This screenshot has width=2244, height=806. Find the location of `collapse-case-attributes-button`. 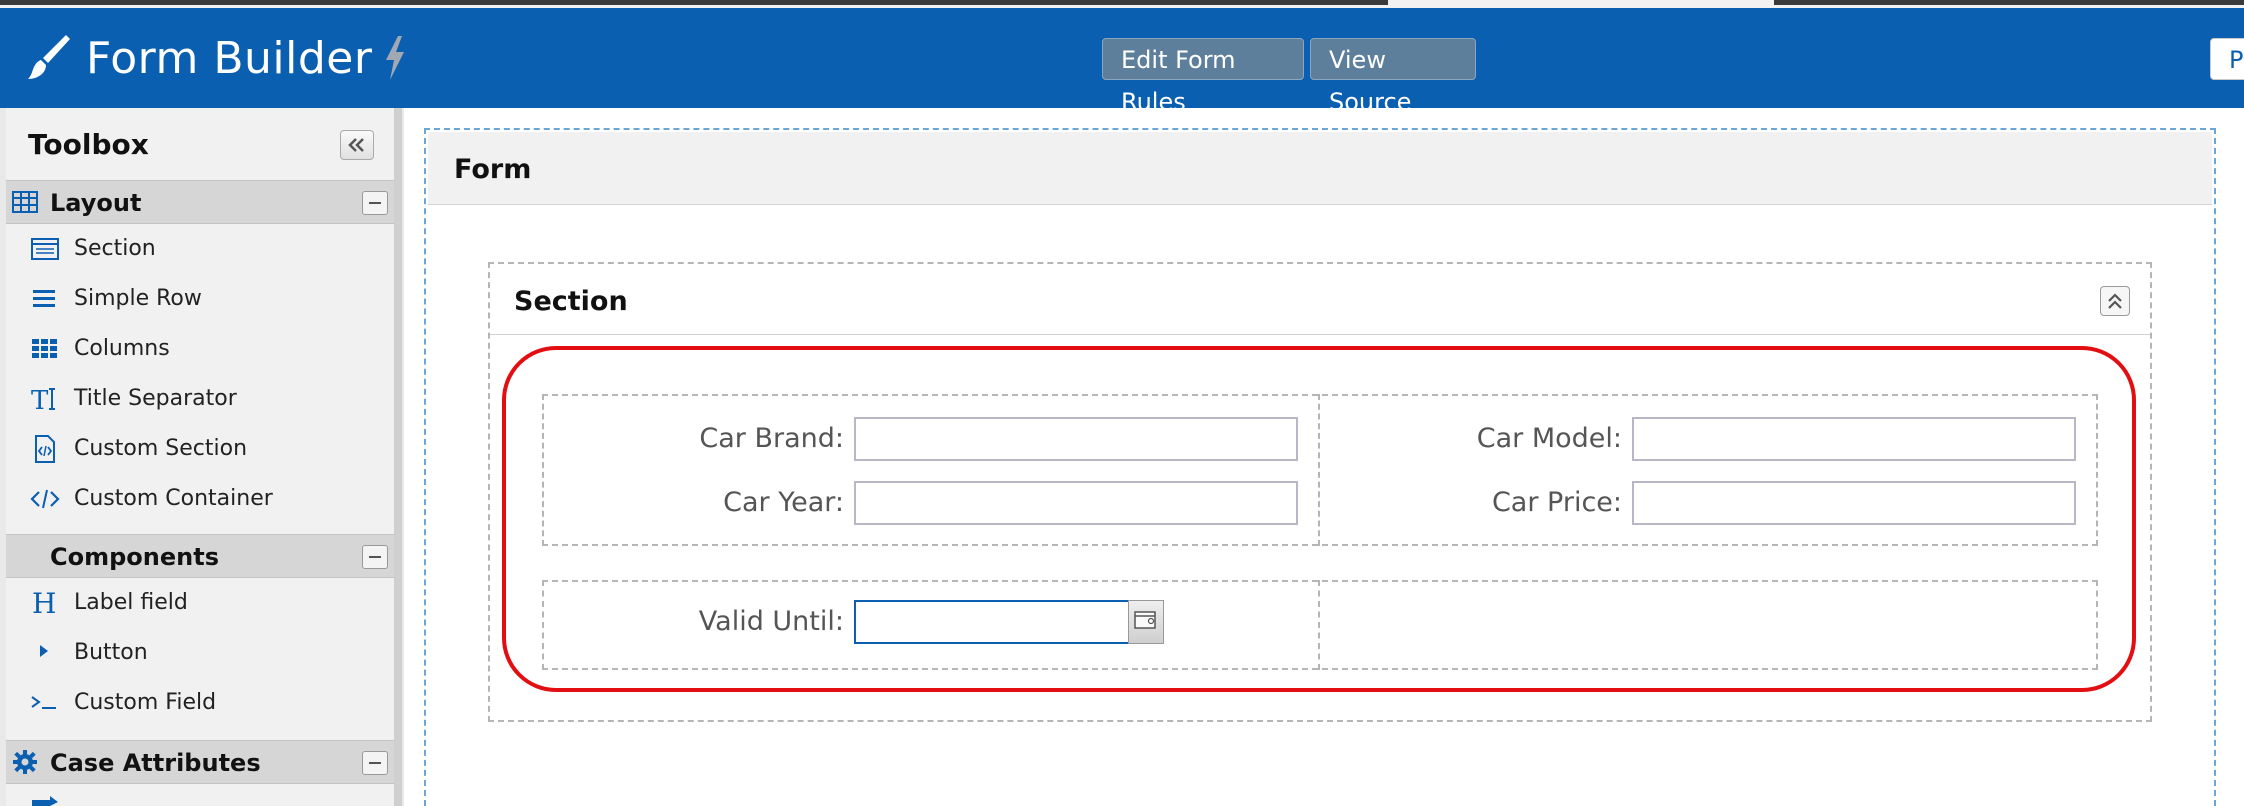

collapse-case-attributes-button is located at coordinates (375, 763).